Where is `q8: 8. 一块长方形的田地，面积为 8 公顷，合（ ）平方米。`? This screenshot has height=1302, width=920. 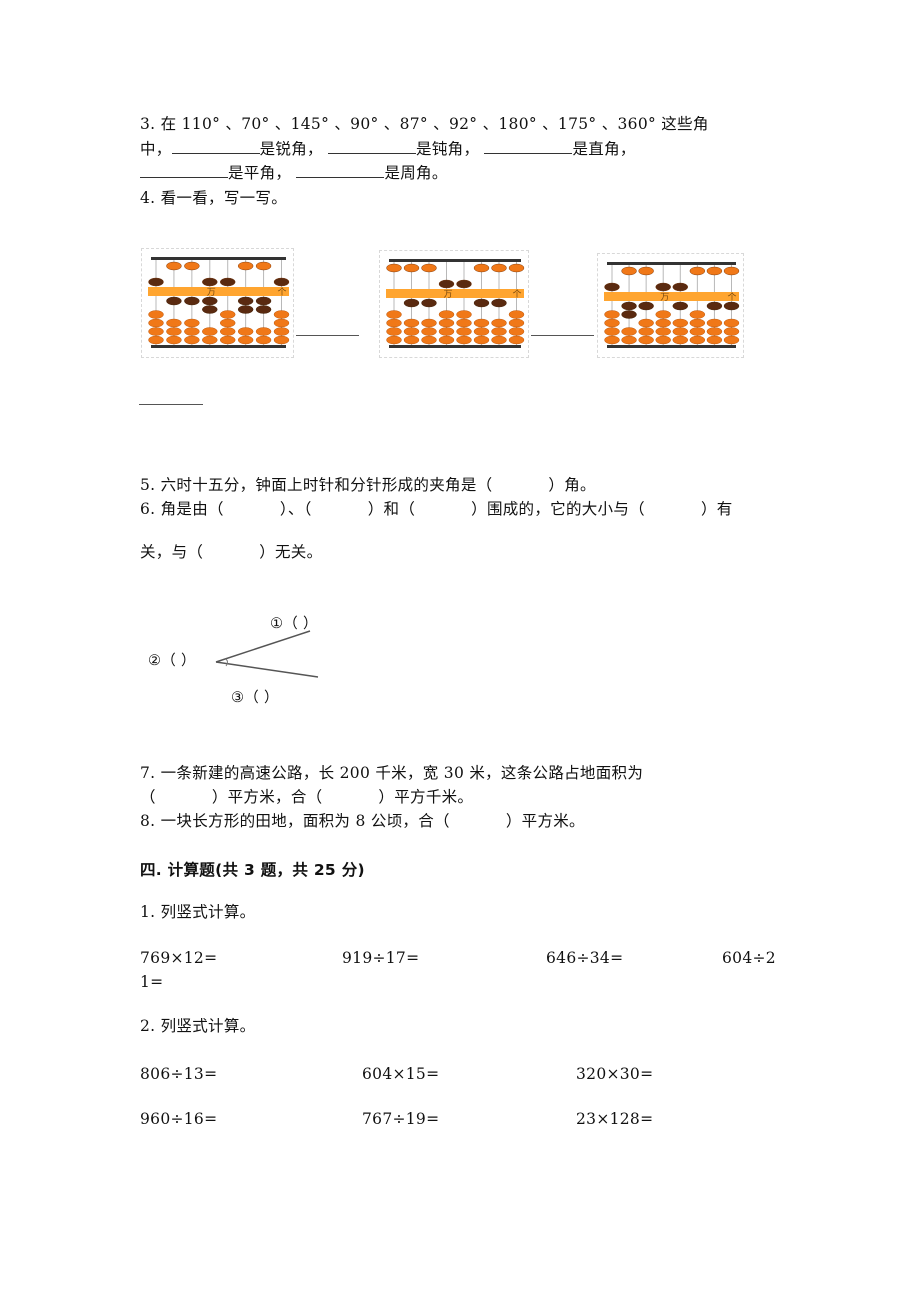
q8: 8. 一块长方形的田地，面积为 8 公顷，合（ ）平方米。 is located at coordinates (362, 821).